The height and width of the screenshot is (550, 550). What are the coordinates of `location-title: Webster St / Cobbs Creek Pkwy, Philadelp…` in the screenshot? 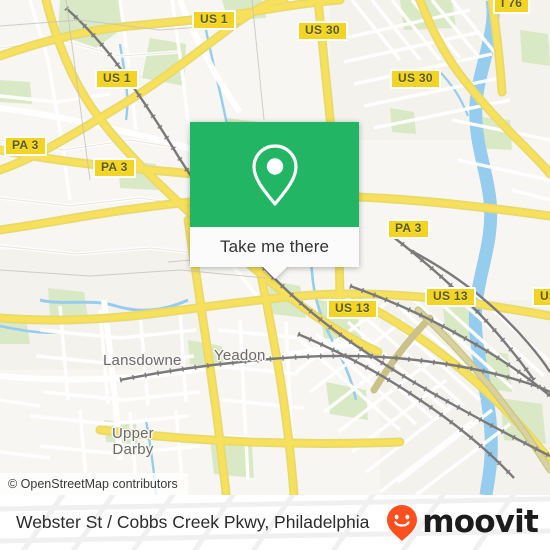 It's located at (193, 522).